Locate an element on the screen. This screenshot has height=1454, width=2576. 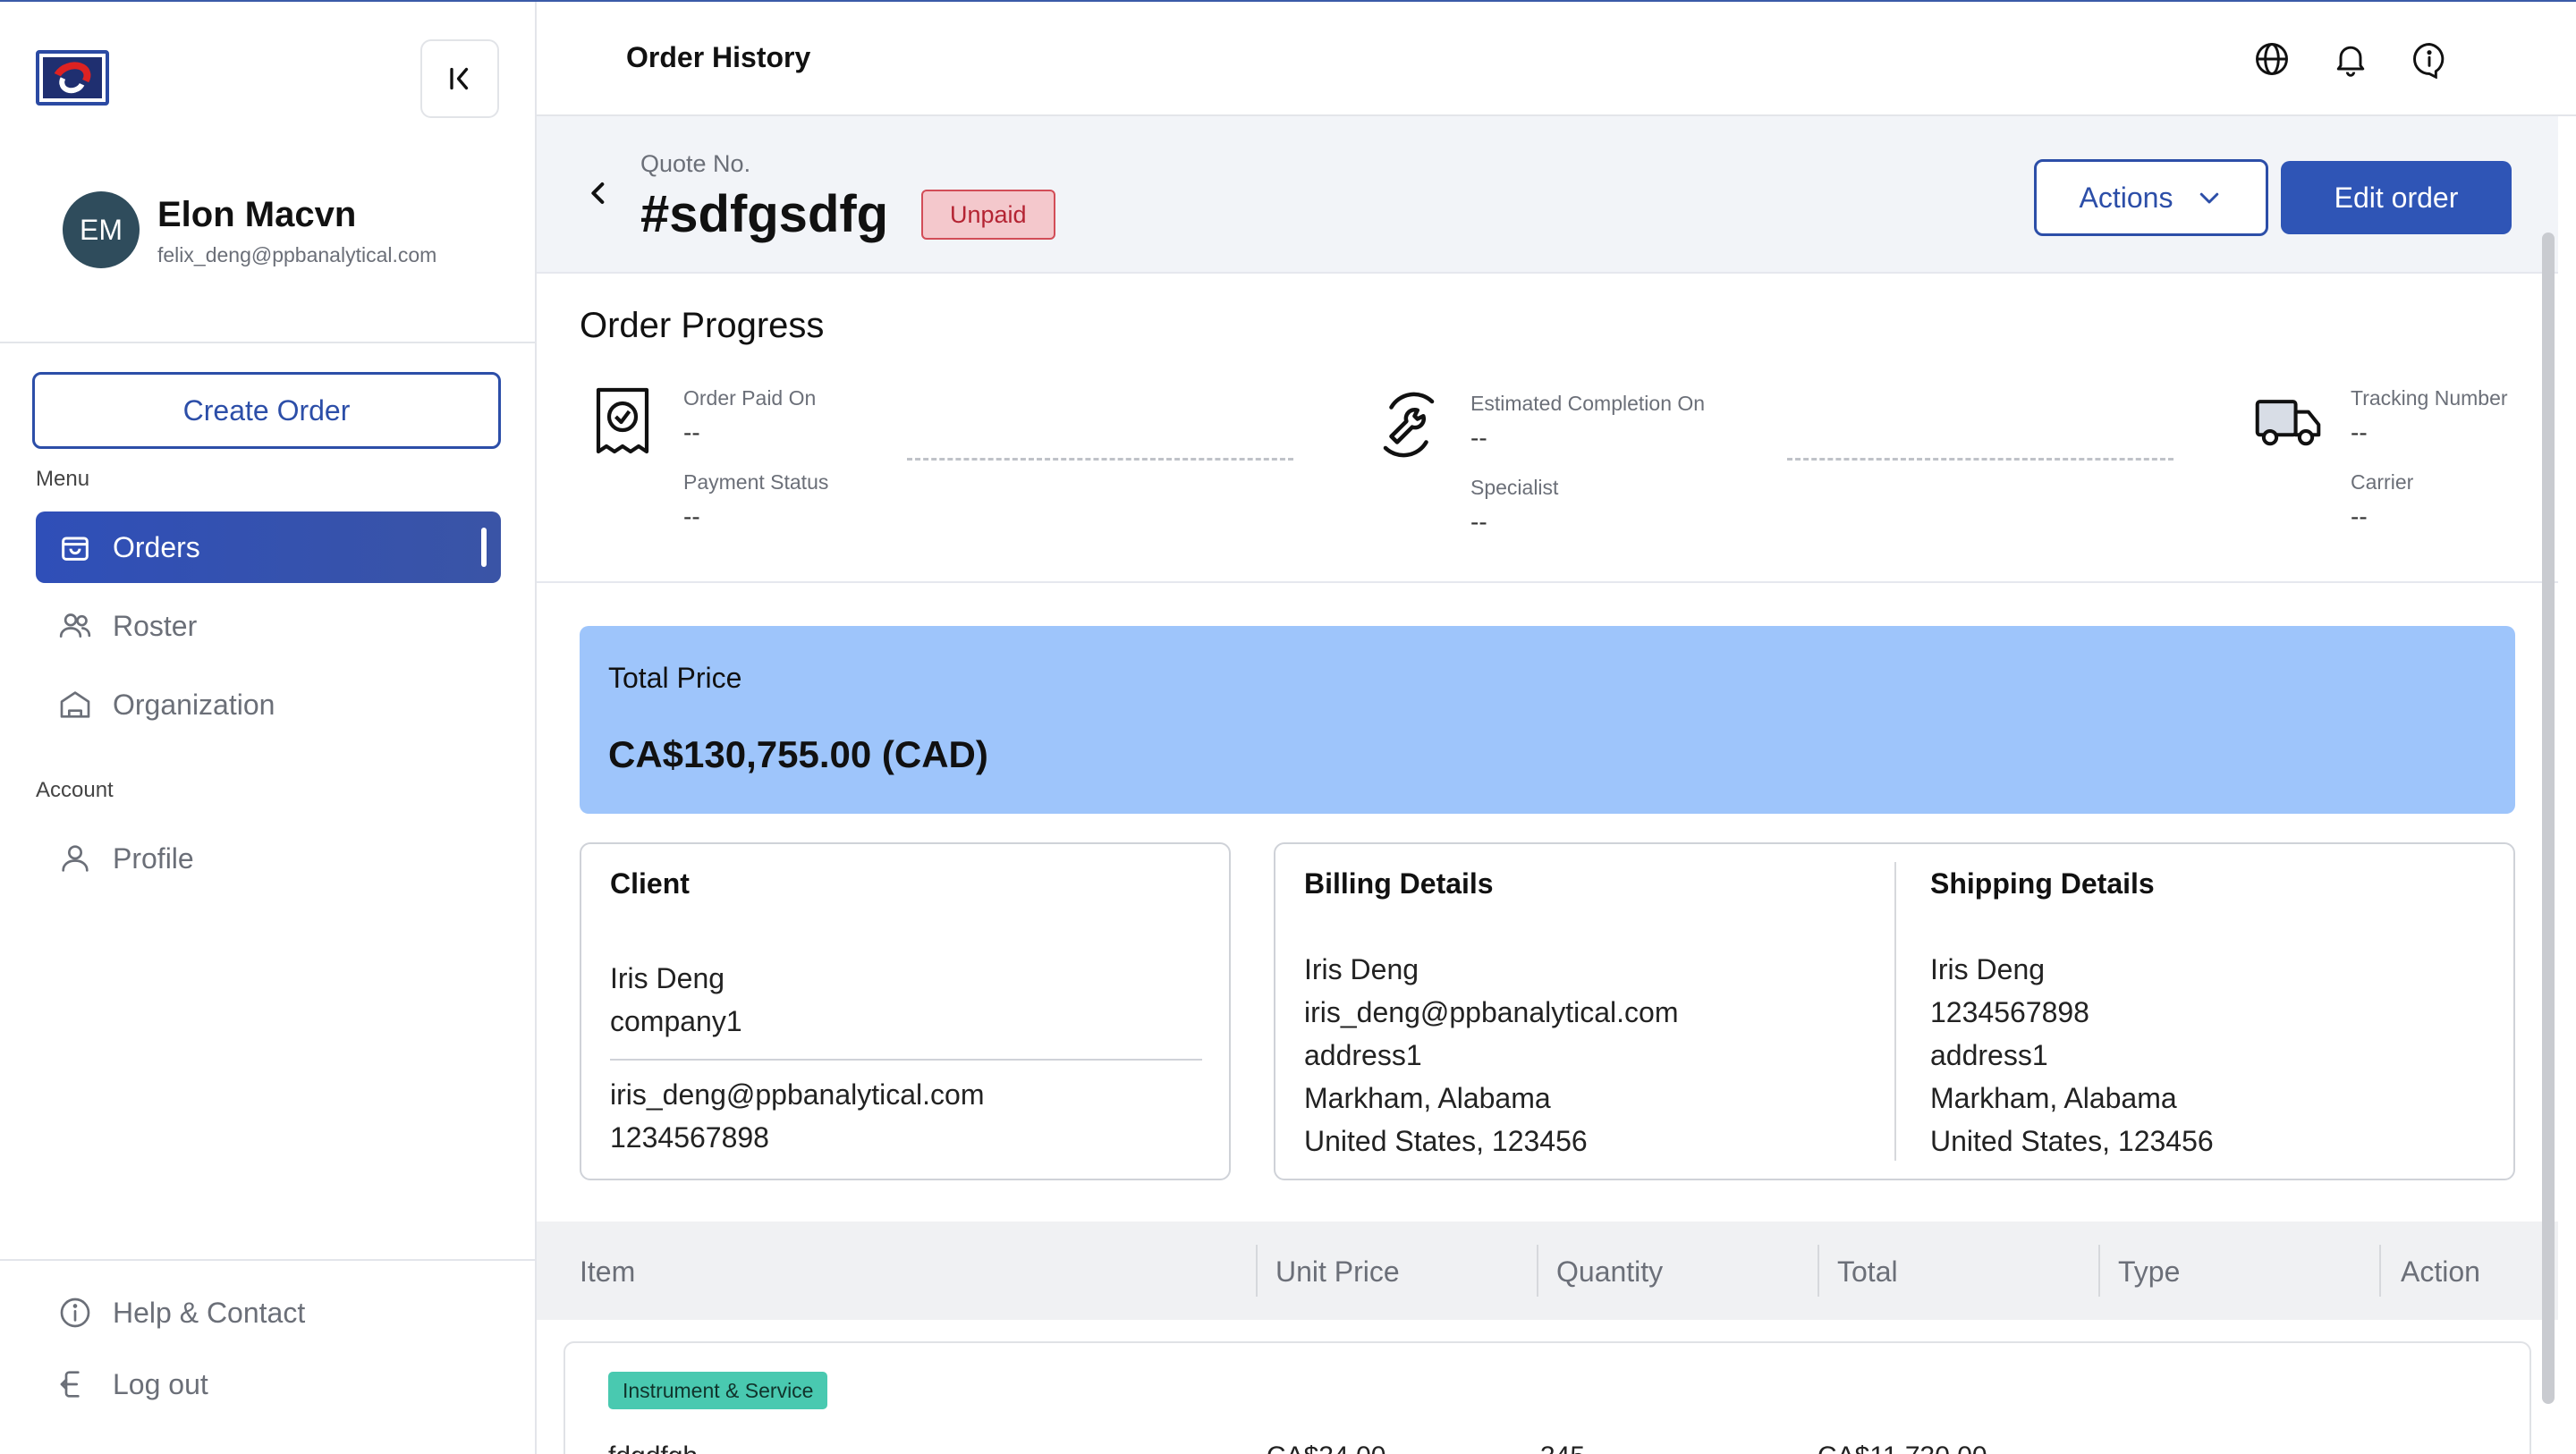
shipping-line: address1 is located at coordinates (1989, 1055).